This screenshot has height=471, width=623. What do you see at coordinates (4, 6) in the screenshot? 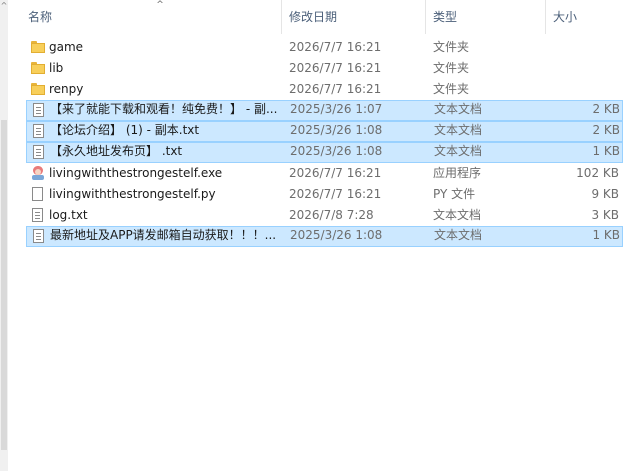
I see `scroll-up-arrow-icon: ^` at bounding box center [4, 6].